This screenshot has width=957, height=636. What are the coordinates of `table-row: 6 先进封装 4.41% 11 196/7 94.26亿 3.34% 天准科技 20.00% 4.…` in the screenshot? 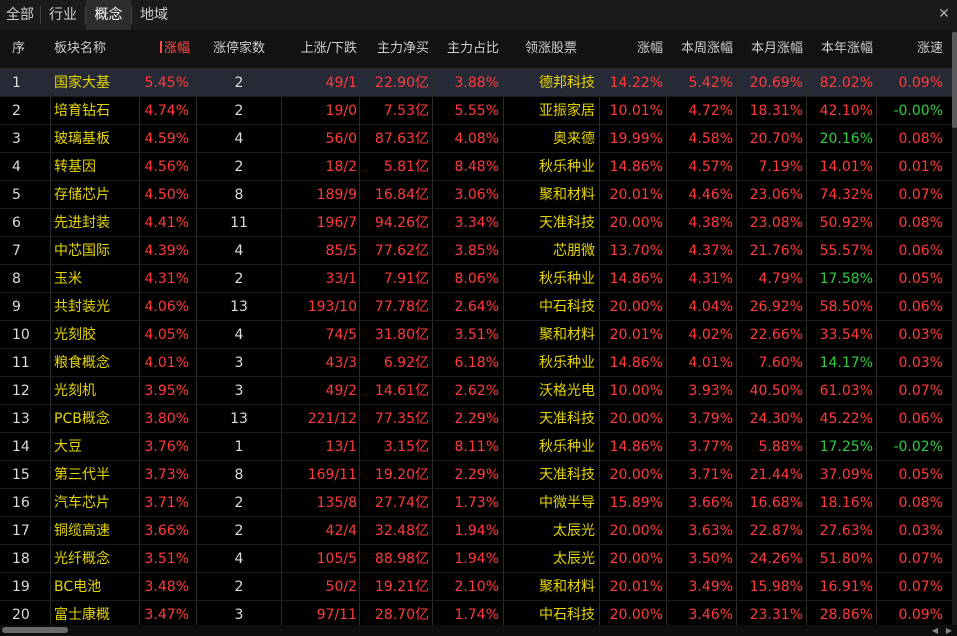 It's located at (476, 223).